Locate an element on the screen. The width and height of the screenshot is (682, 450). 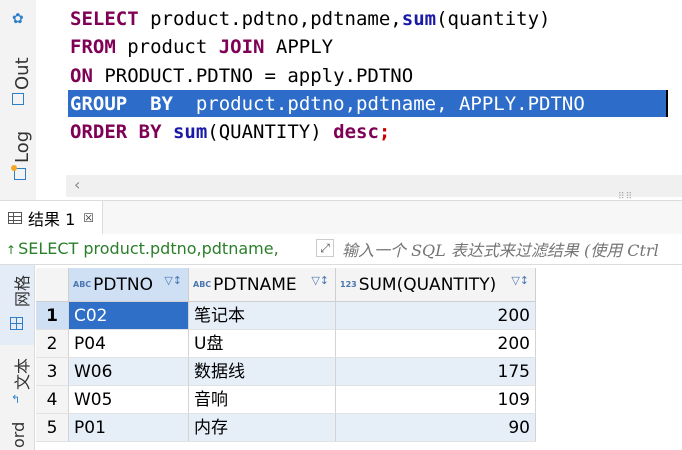
output-icon is located at coordinates (18, 99).